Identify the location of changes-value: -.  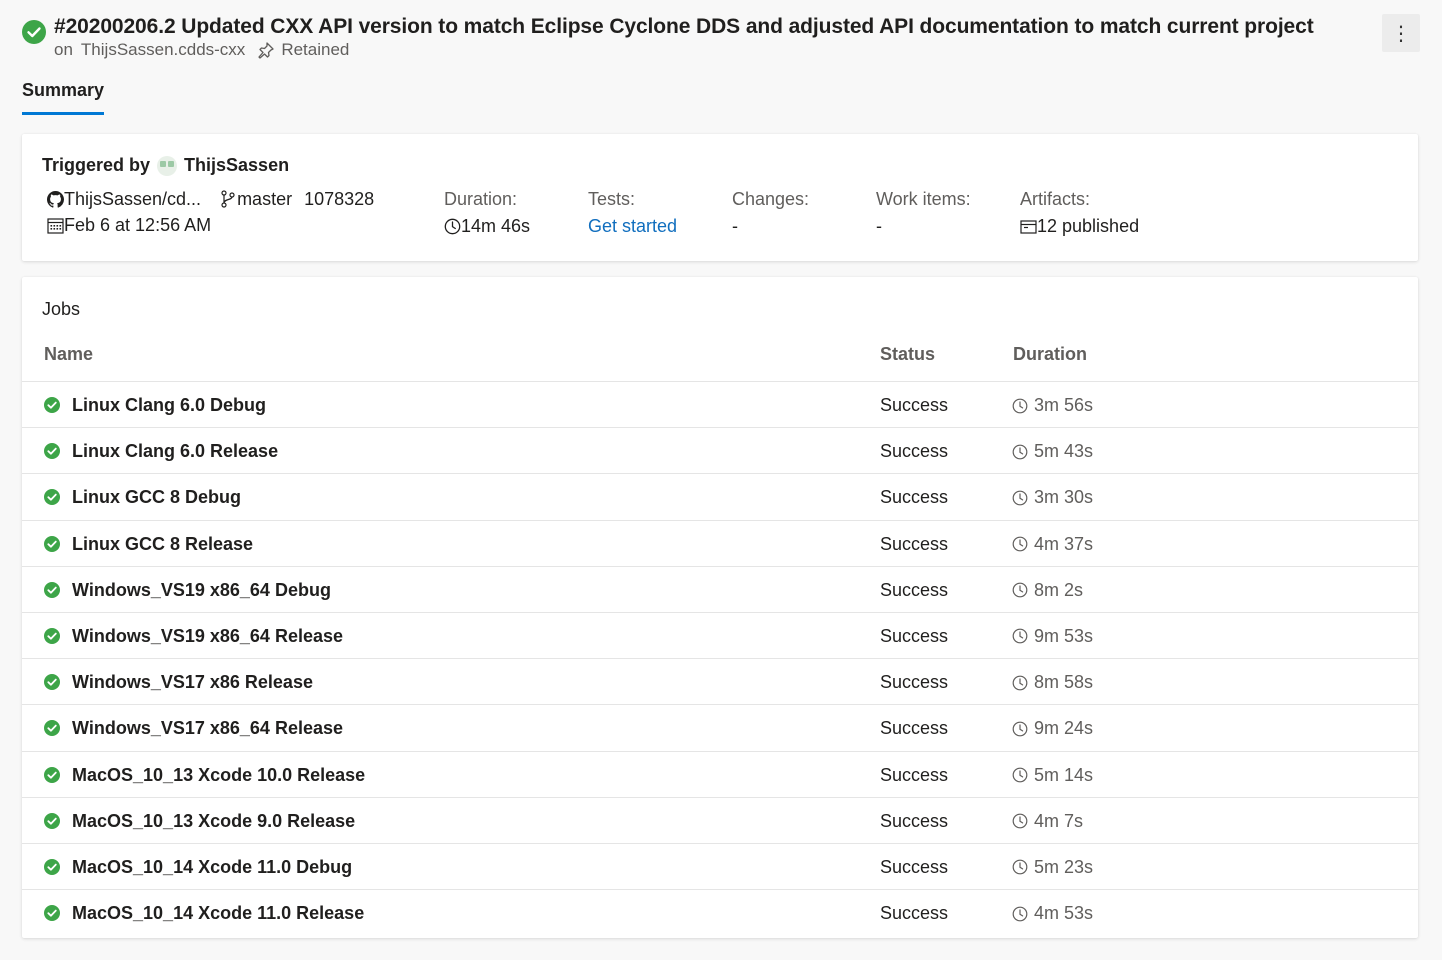
(735, 225).